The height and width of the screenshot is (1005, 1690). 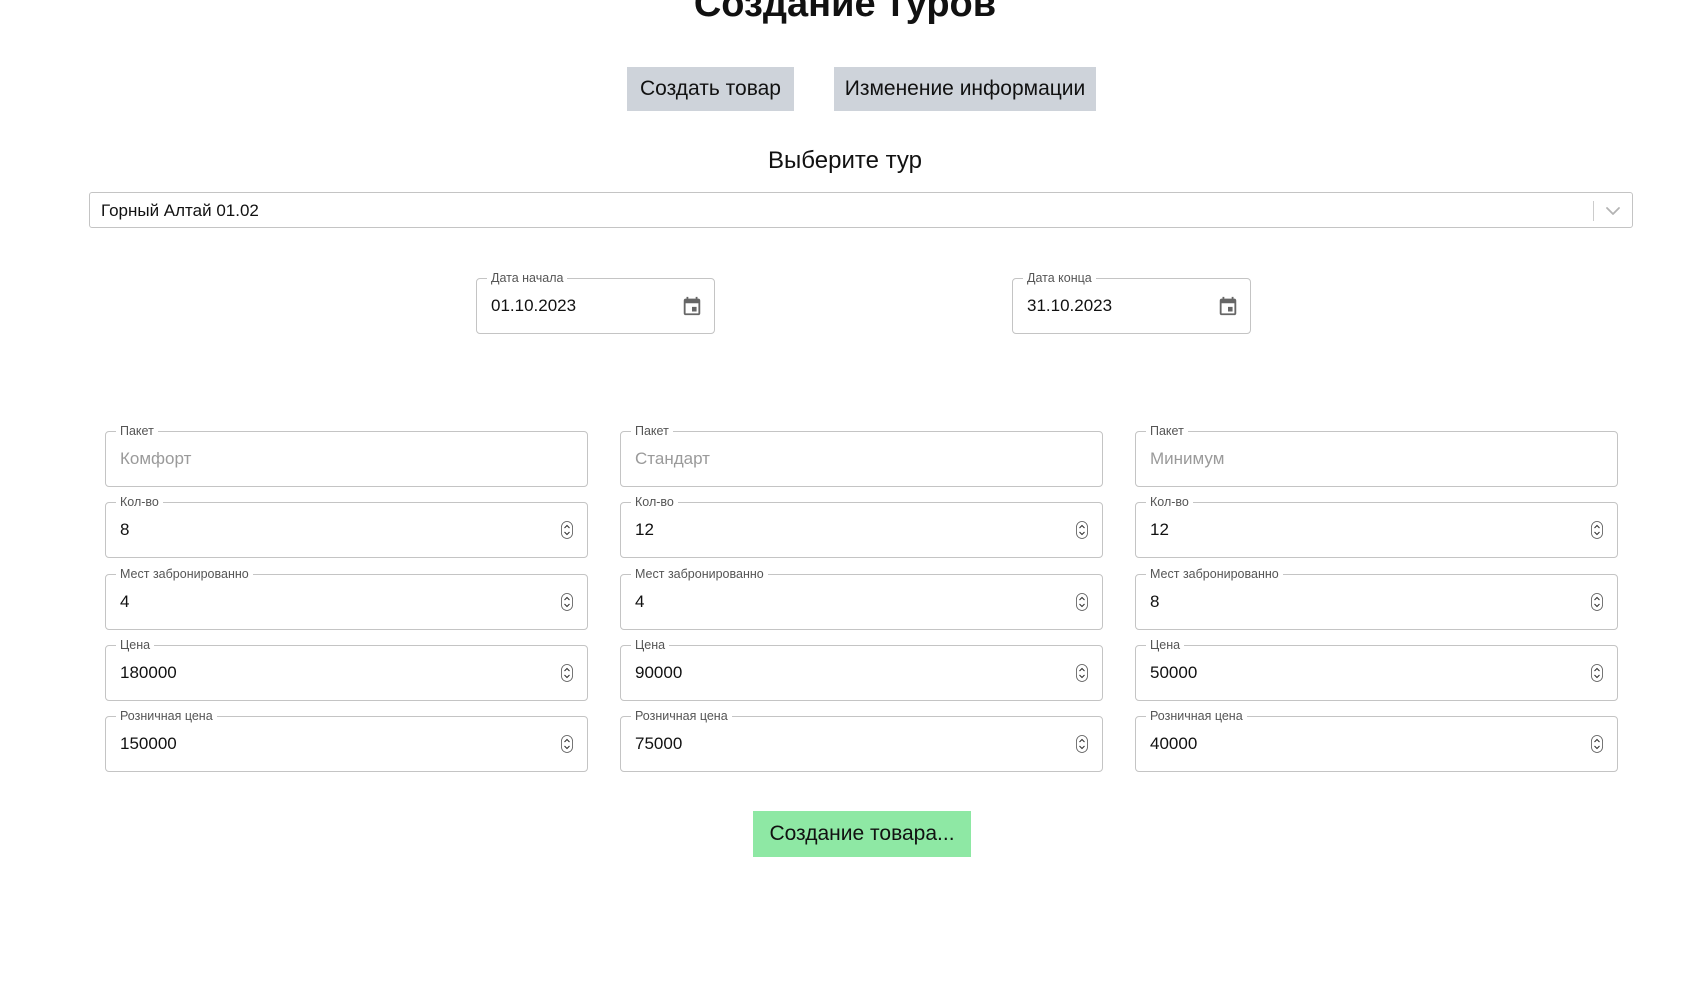 What do you see at coordinates (1187, 458) in the screenshot?
I see `package-placeholder: Минимум` at bounding box center [1187, 458].